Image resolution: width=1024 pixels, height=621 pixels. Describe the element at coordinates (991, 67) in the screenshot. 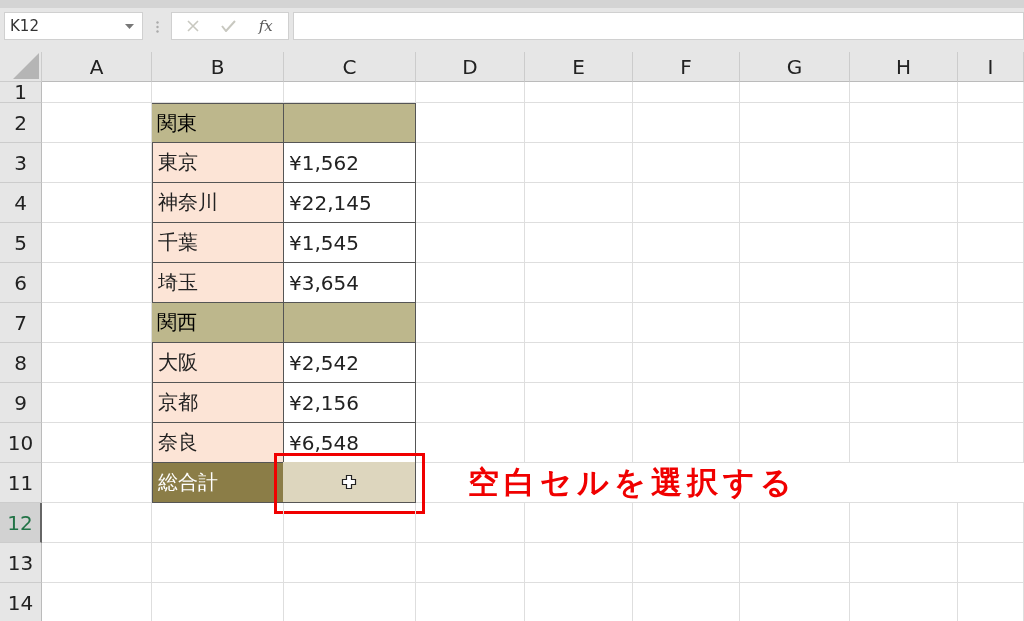

I see `column-header: I` at that location.